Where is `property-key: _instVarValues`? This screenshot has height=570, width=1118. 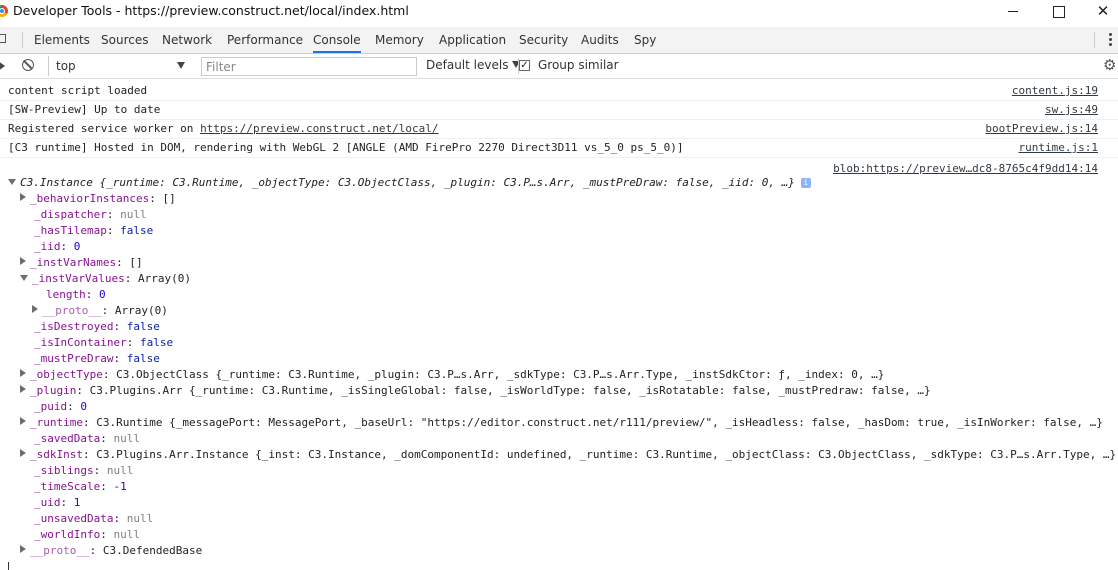
property-key: _instVarValues is located at coordinates (78, 278).